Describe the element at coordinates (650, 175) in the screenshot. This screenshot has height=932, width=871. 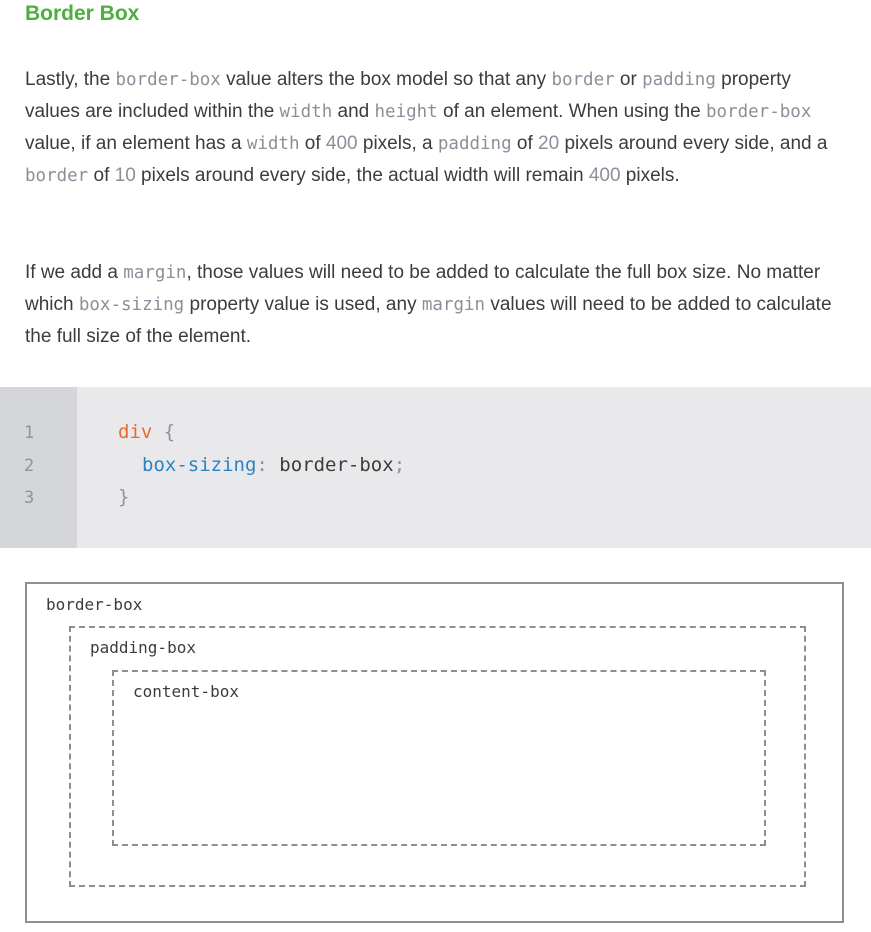
I see `text: pixels.` at that location.